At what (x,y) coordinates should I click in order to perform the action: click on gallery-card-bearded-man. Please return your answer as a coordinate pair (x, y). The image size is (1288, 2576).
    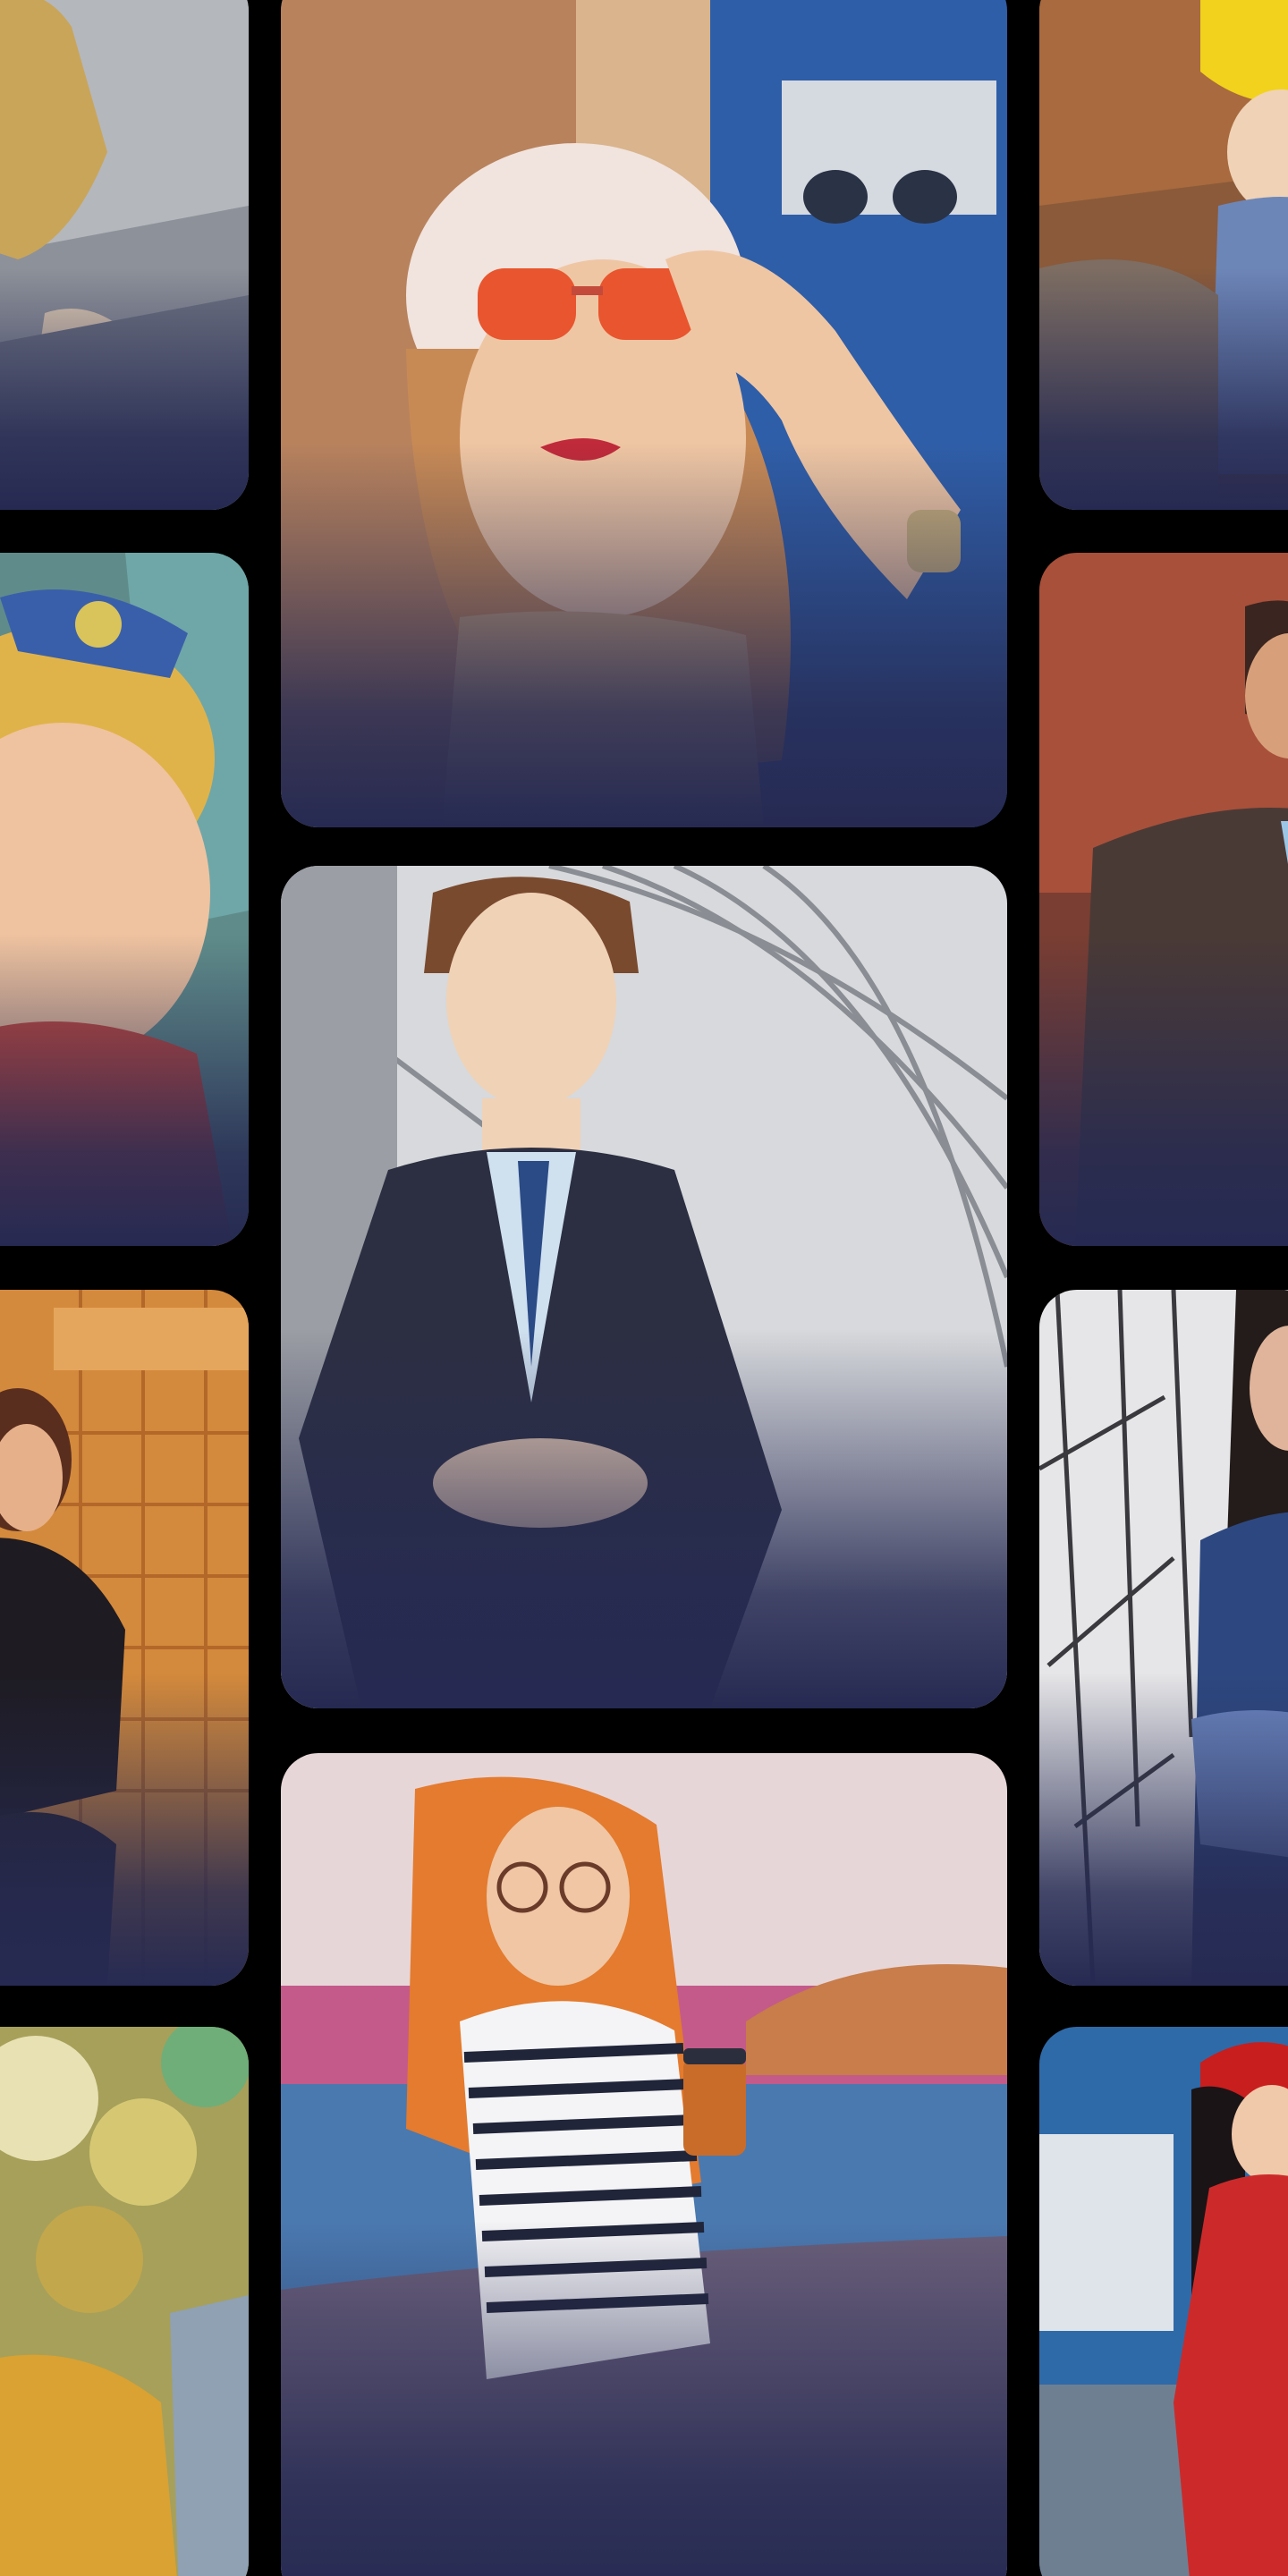
    Looking at the image, I should click on (1163, 1638).